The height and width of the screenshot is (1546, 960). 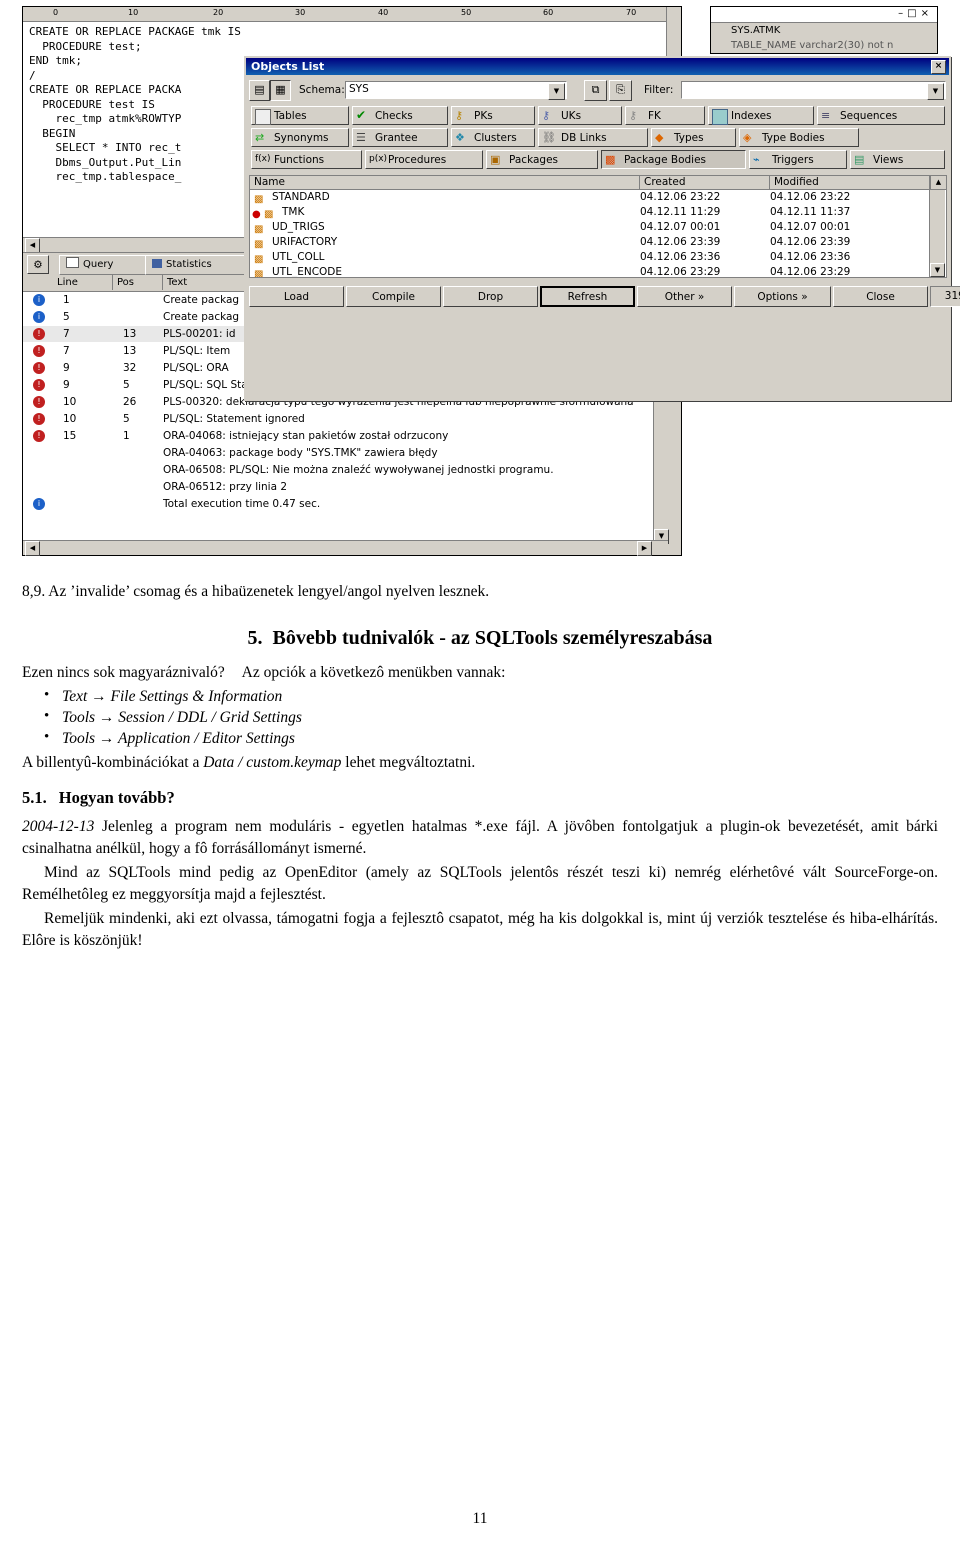 I want to click on section-intro-rest: Az opciók a következô menükben vannak:, so click(x=373, y=672).